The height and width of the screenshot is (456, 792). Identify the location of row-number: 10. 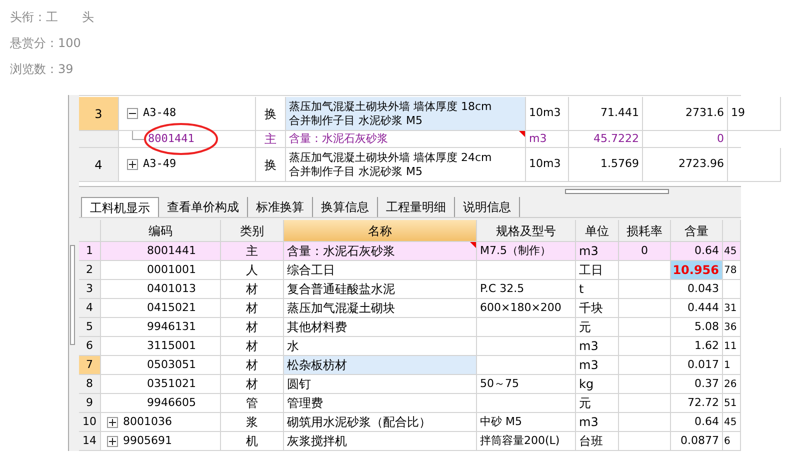
(90, 422).